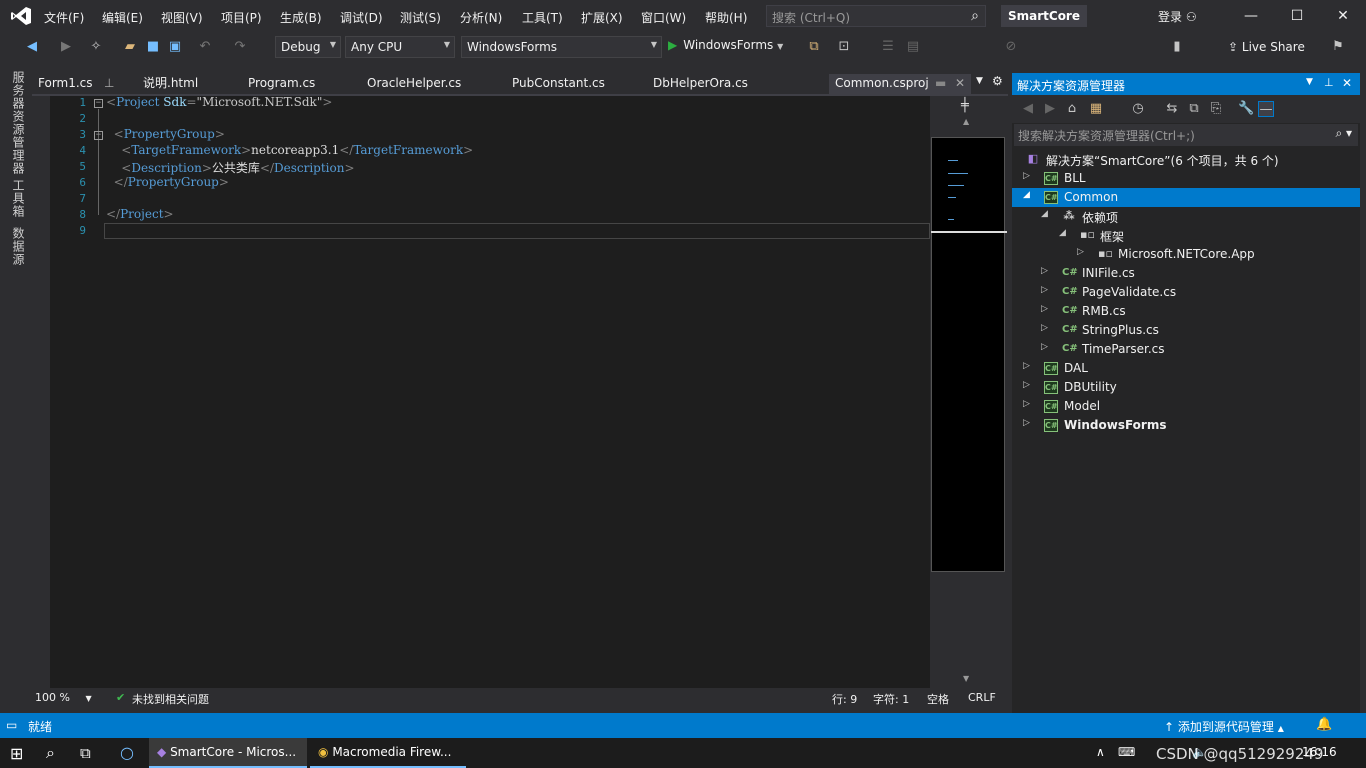  I want to click on menu-build: 生成(B), so click(301, 17).